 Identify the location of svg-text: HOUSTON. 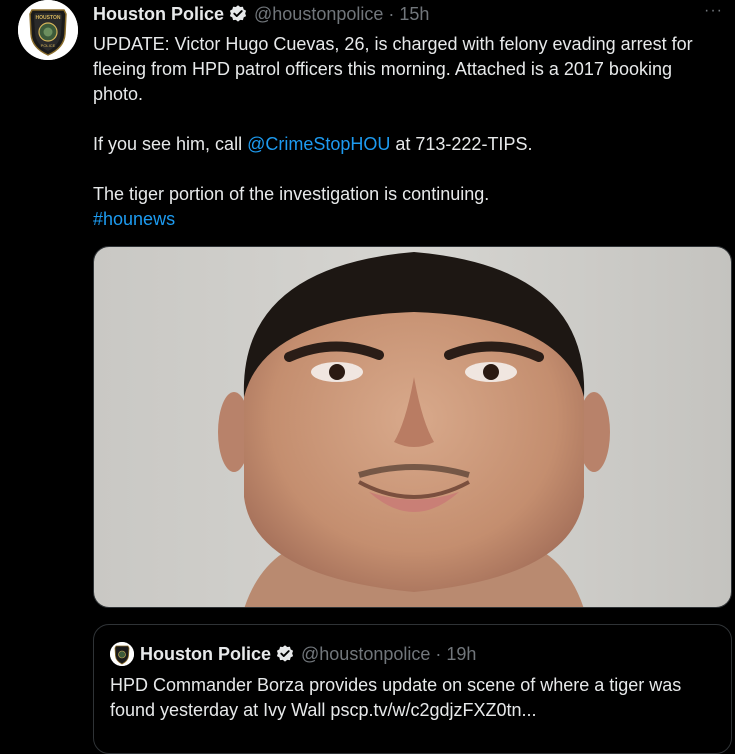
(48, 18).